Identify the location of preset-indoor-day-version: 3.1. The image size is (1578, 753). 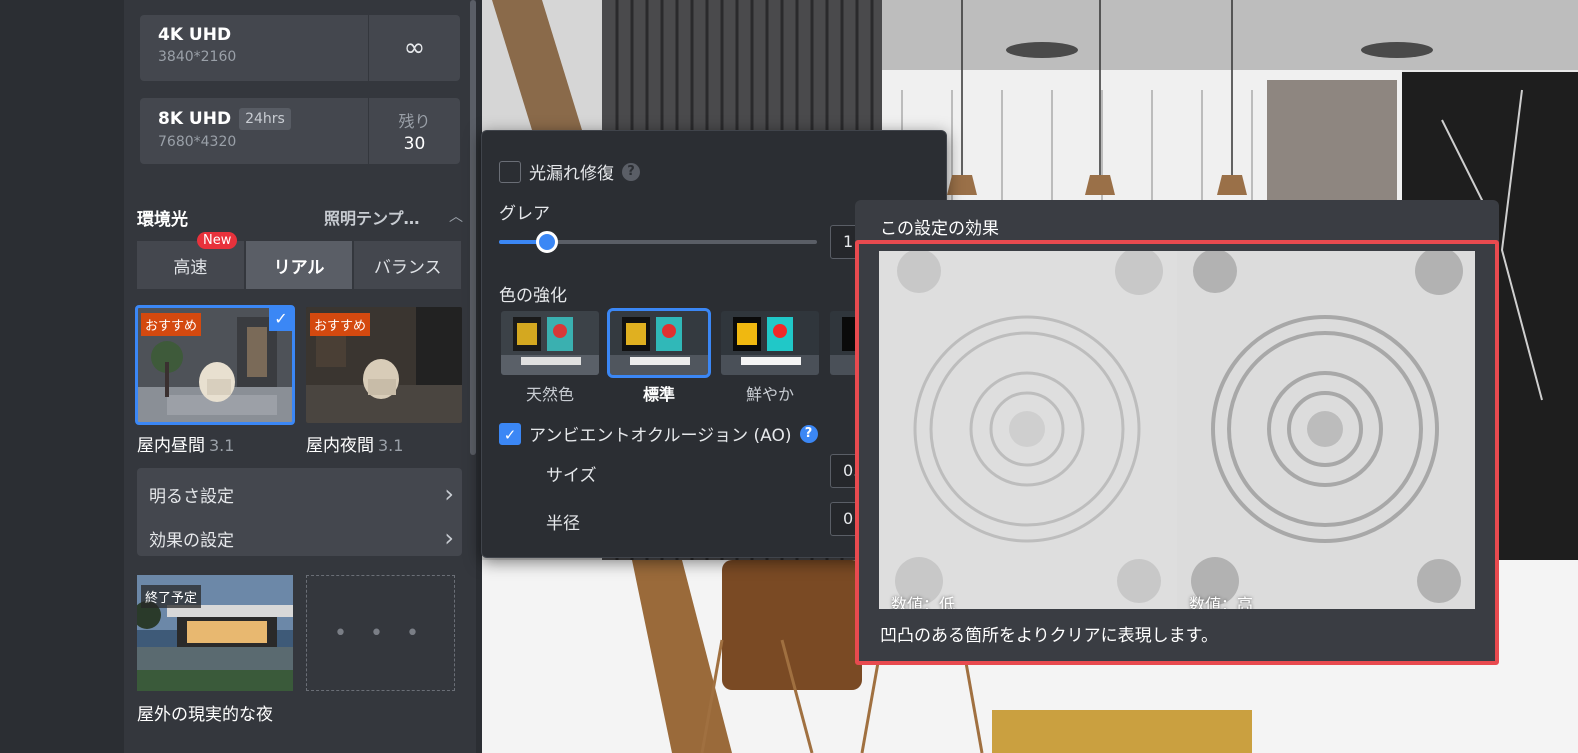
(222, 445).